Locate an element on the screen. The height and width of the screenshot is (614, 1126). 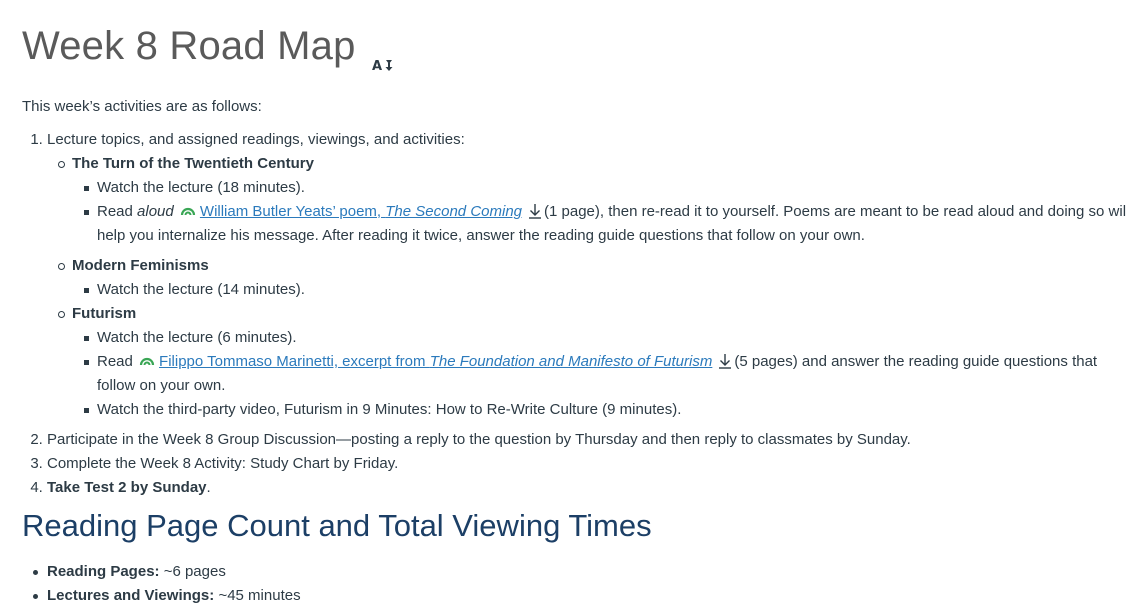
link-text: William Butler Yeats’ poem, is located at coordinates (292, 211).